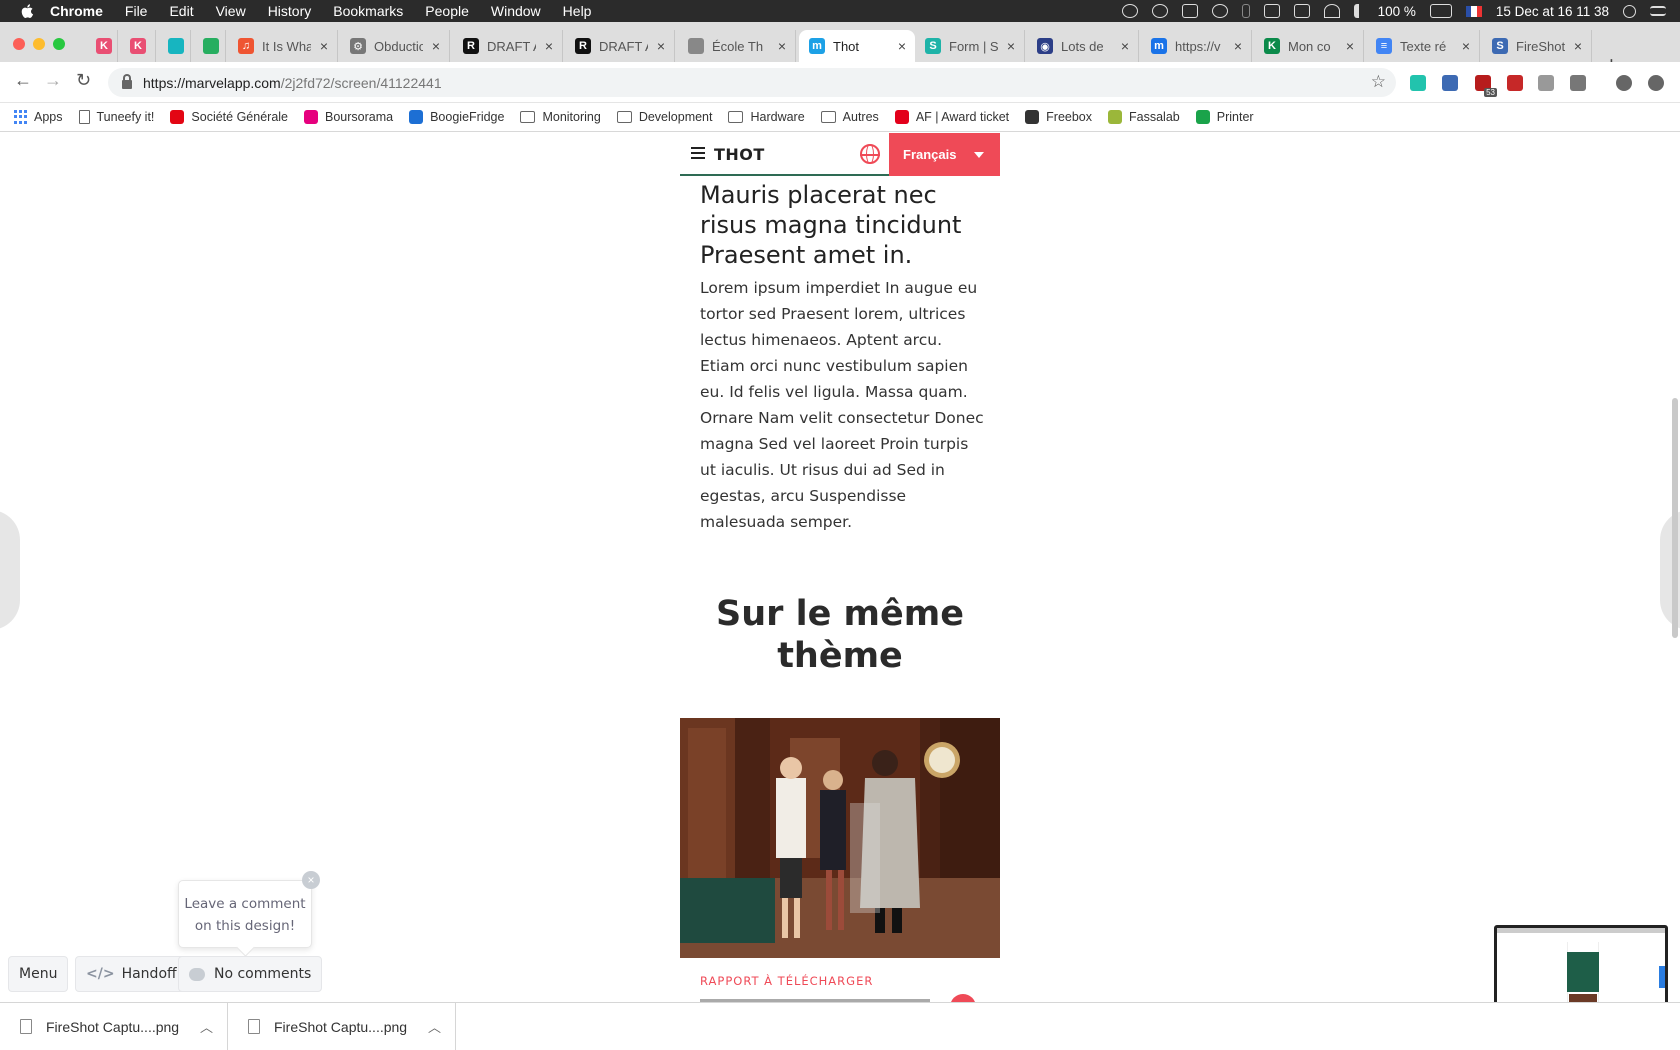  Describe the element at coordinates (1578, 83) in the screenshot. I see `s-ext-icon` at that location.